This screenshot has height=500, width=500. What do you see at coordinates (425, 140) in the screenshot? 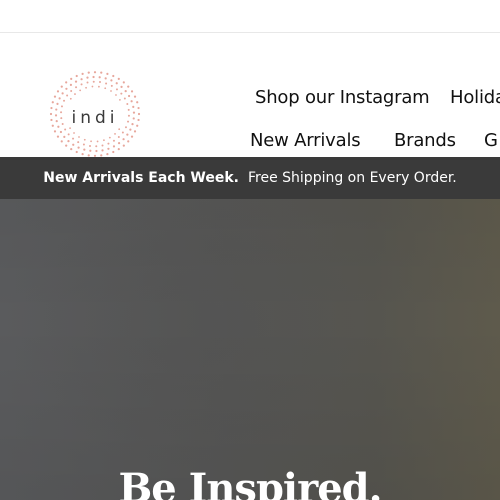
I see `nav-brands: Brands` at bounding box center [425, 140].